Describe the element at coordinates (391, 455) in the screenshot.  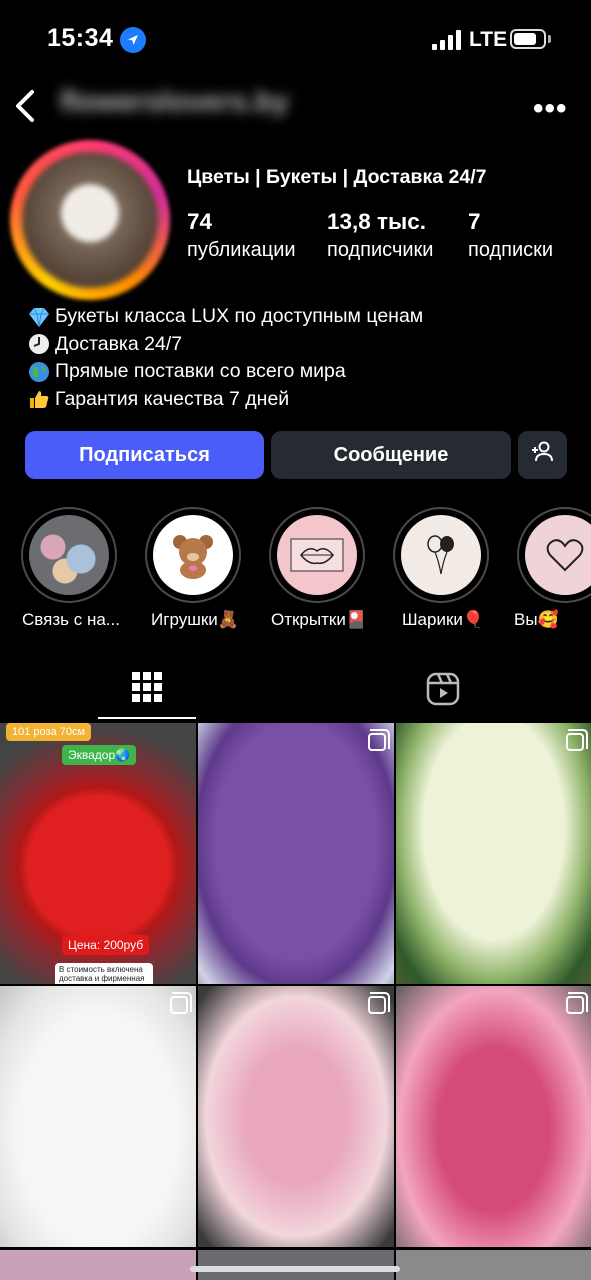
I see `message-button: Сообщение` at that location.